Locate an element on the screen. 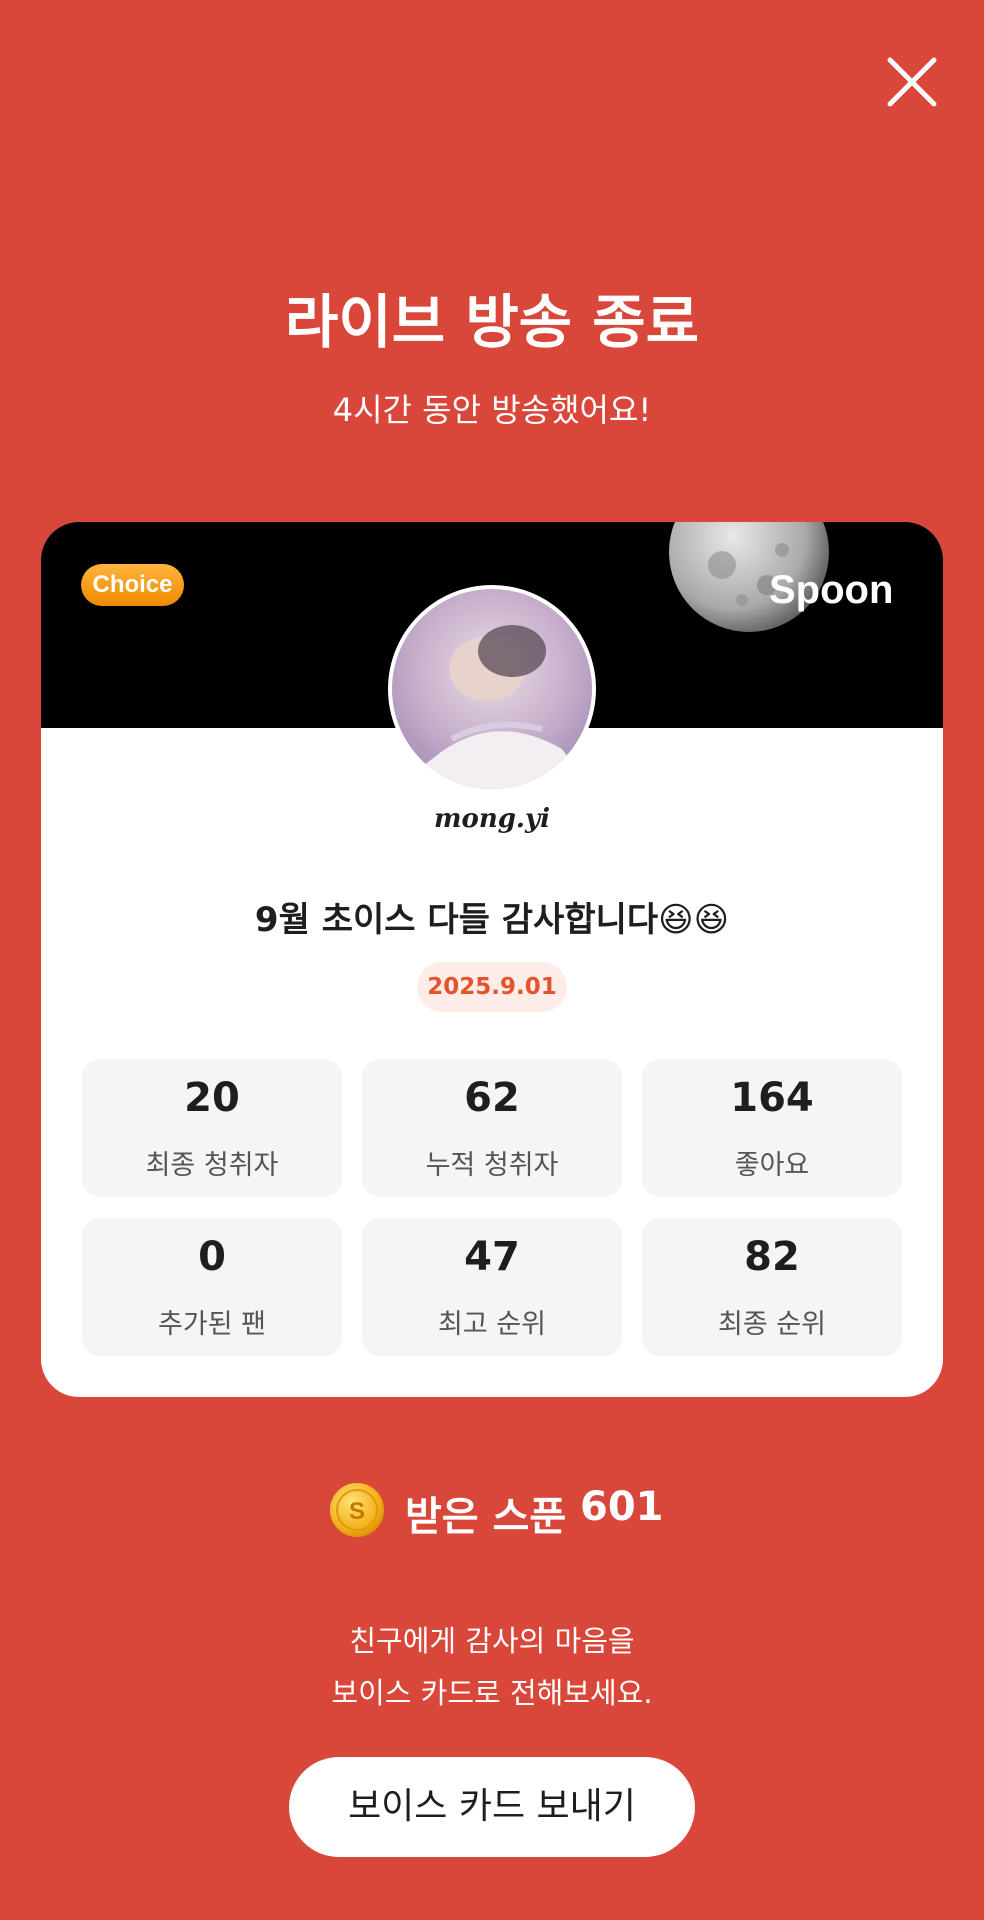 Image resolution: width=984 pixels, height=1920 pixels. broadcast-duration: 4시간 동안 방송했어요! is located at coordinates (492, 410).